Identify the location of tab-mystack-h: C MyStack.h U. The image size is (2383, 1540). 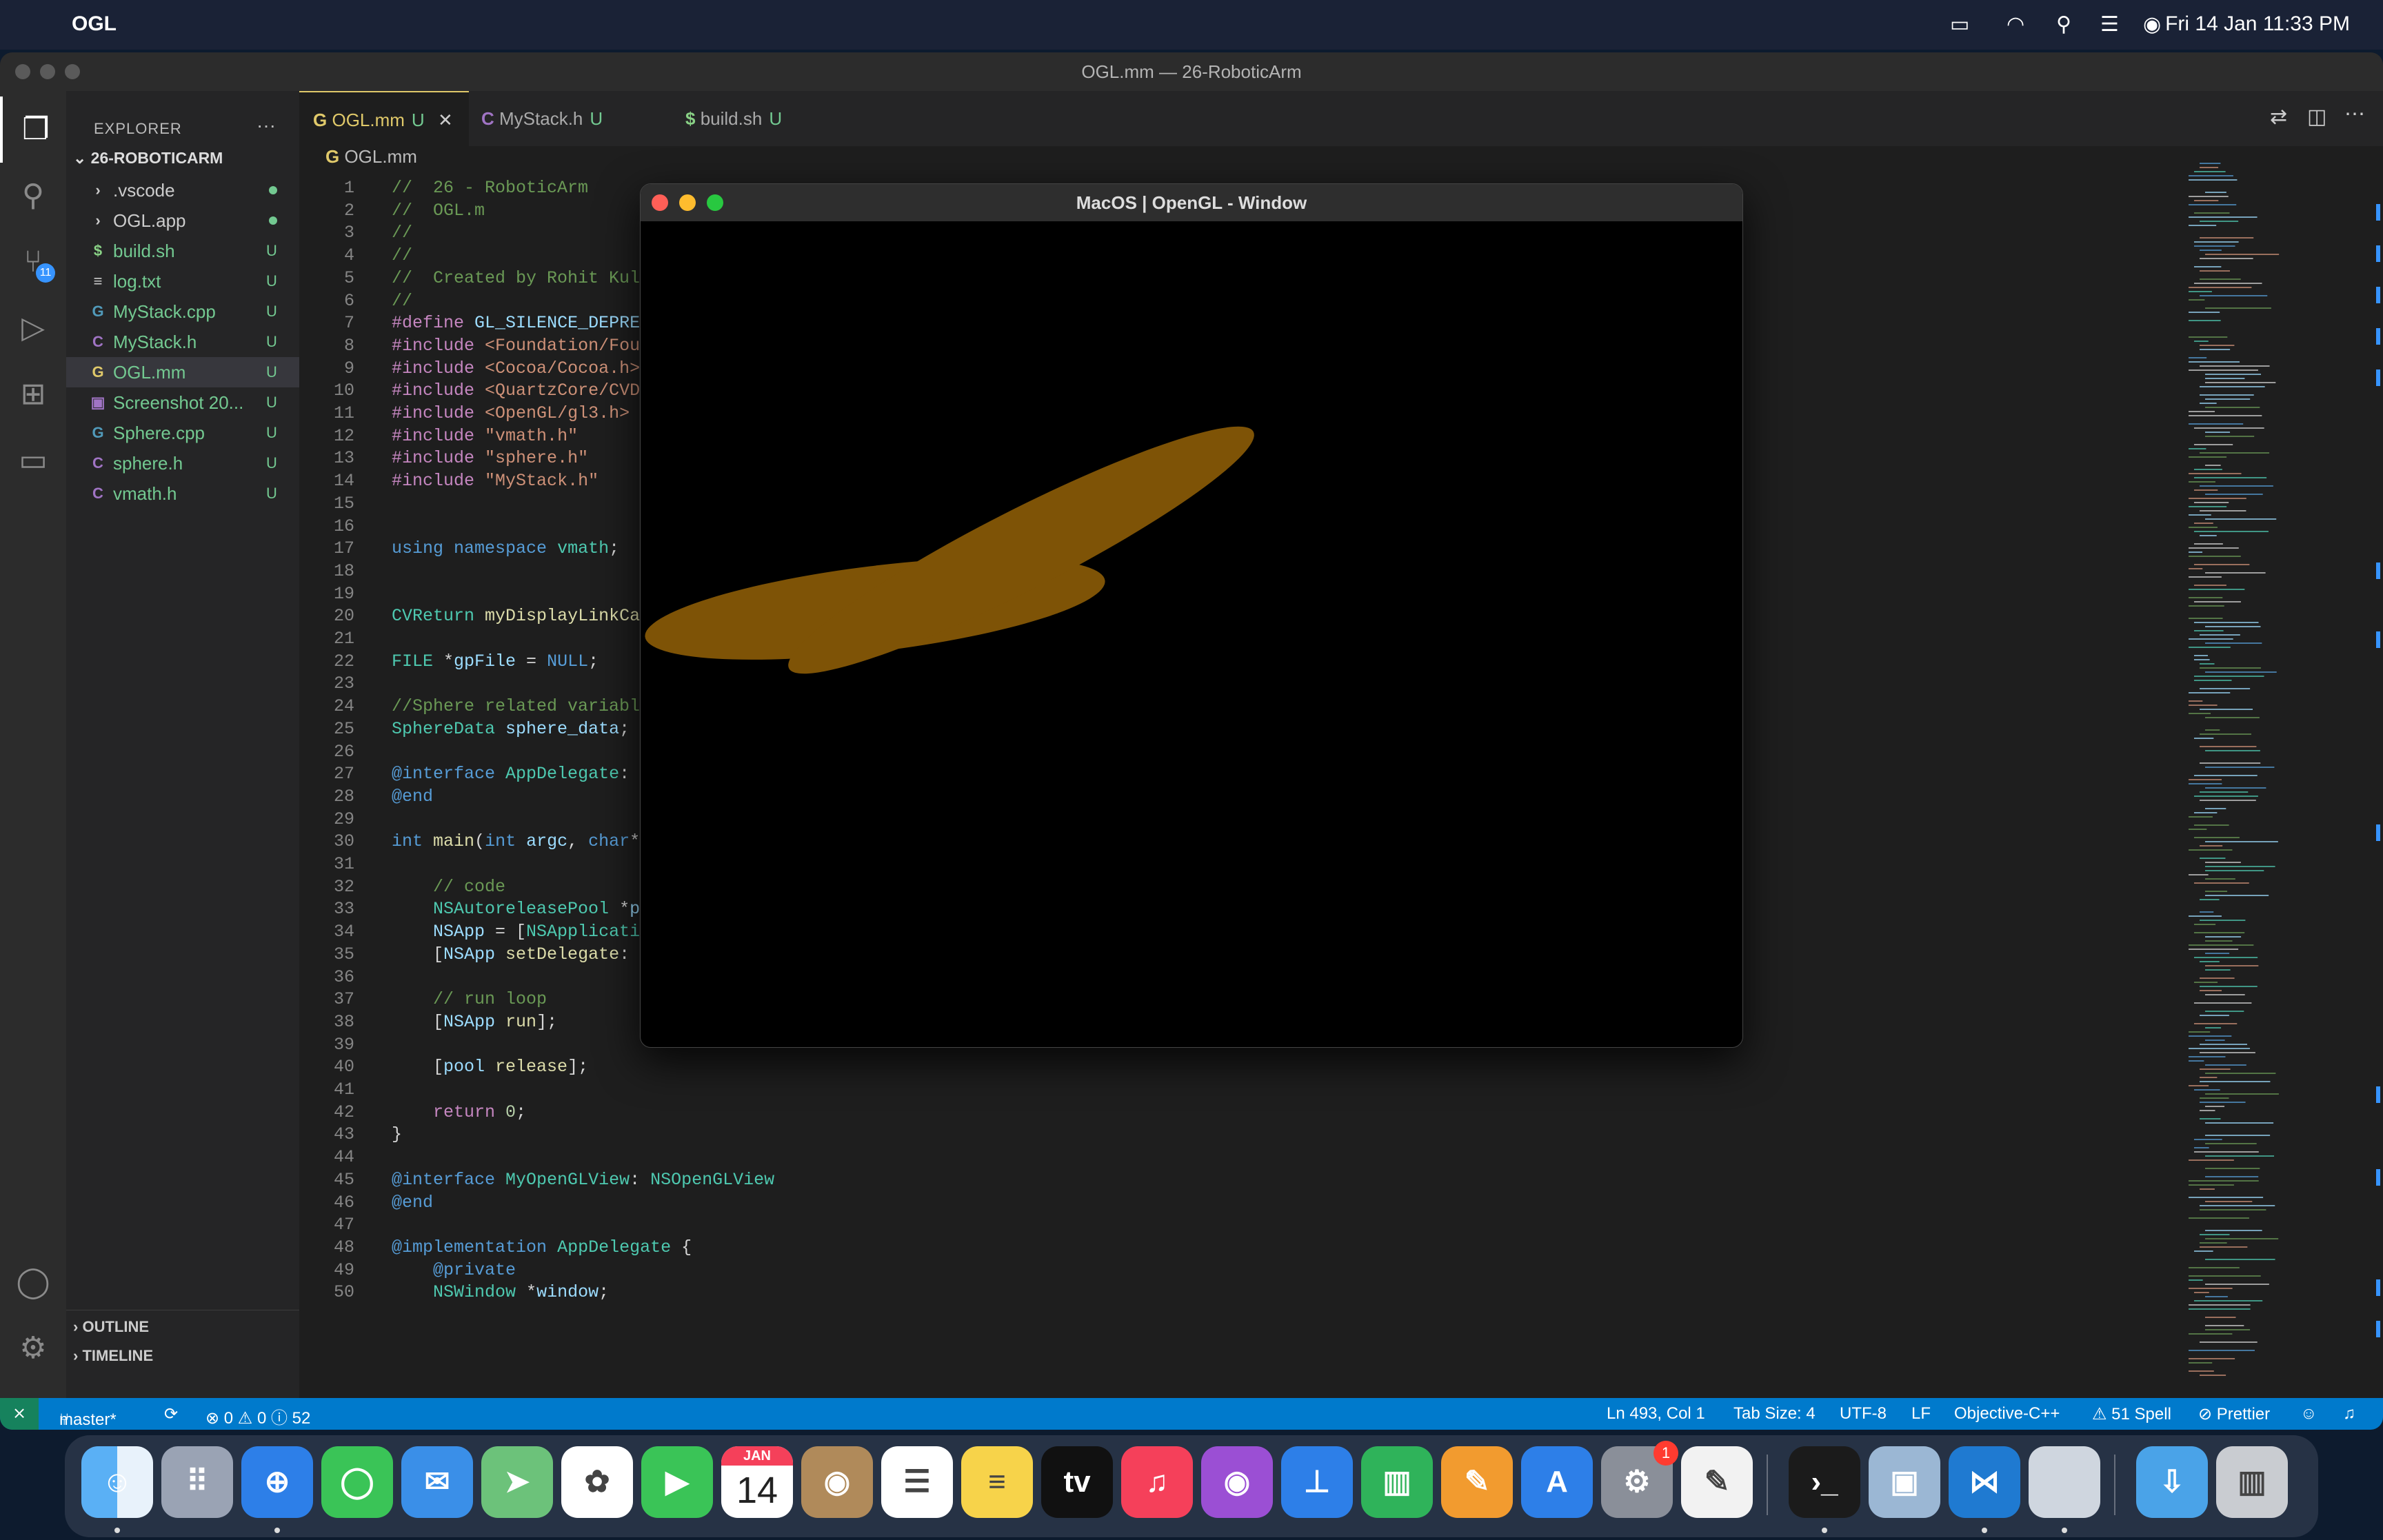
(541, 119).